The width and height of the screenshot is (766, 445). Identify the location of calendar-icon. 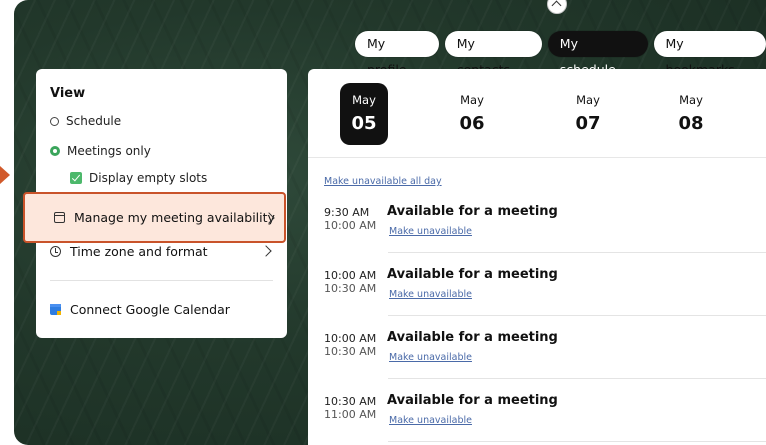
(59, 217).